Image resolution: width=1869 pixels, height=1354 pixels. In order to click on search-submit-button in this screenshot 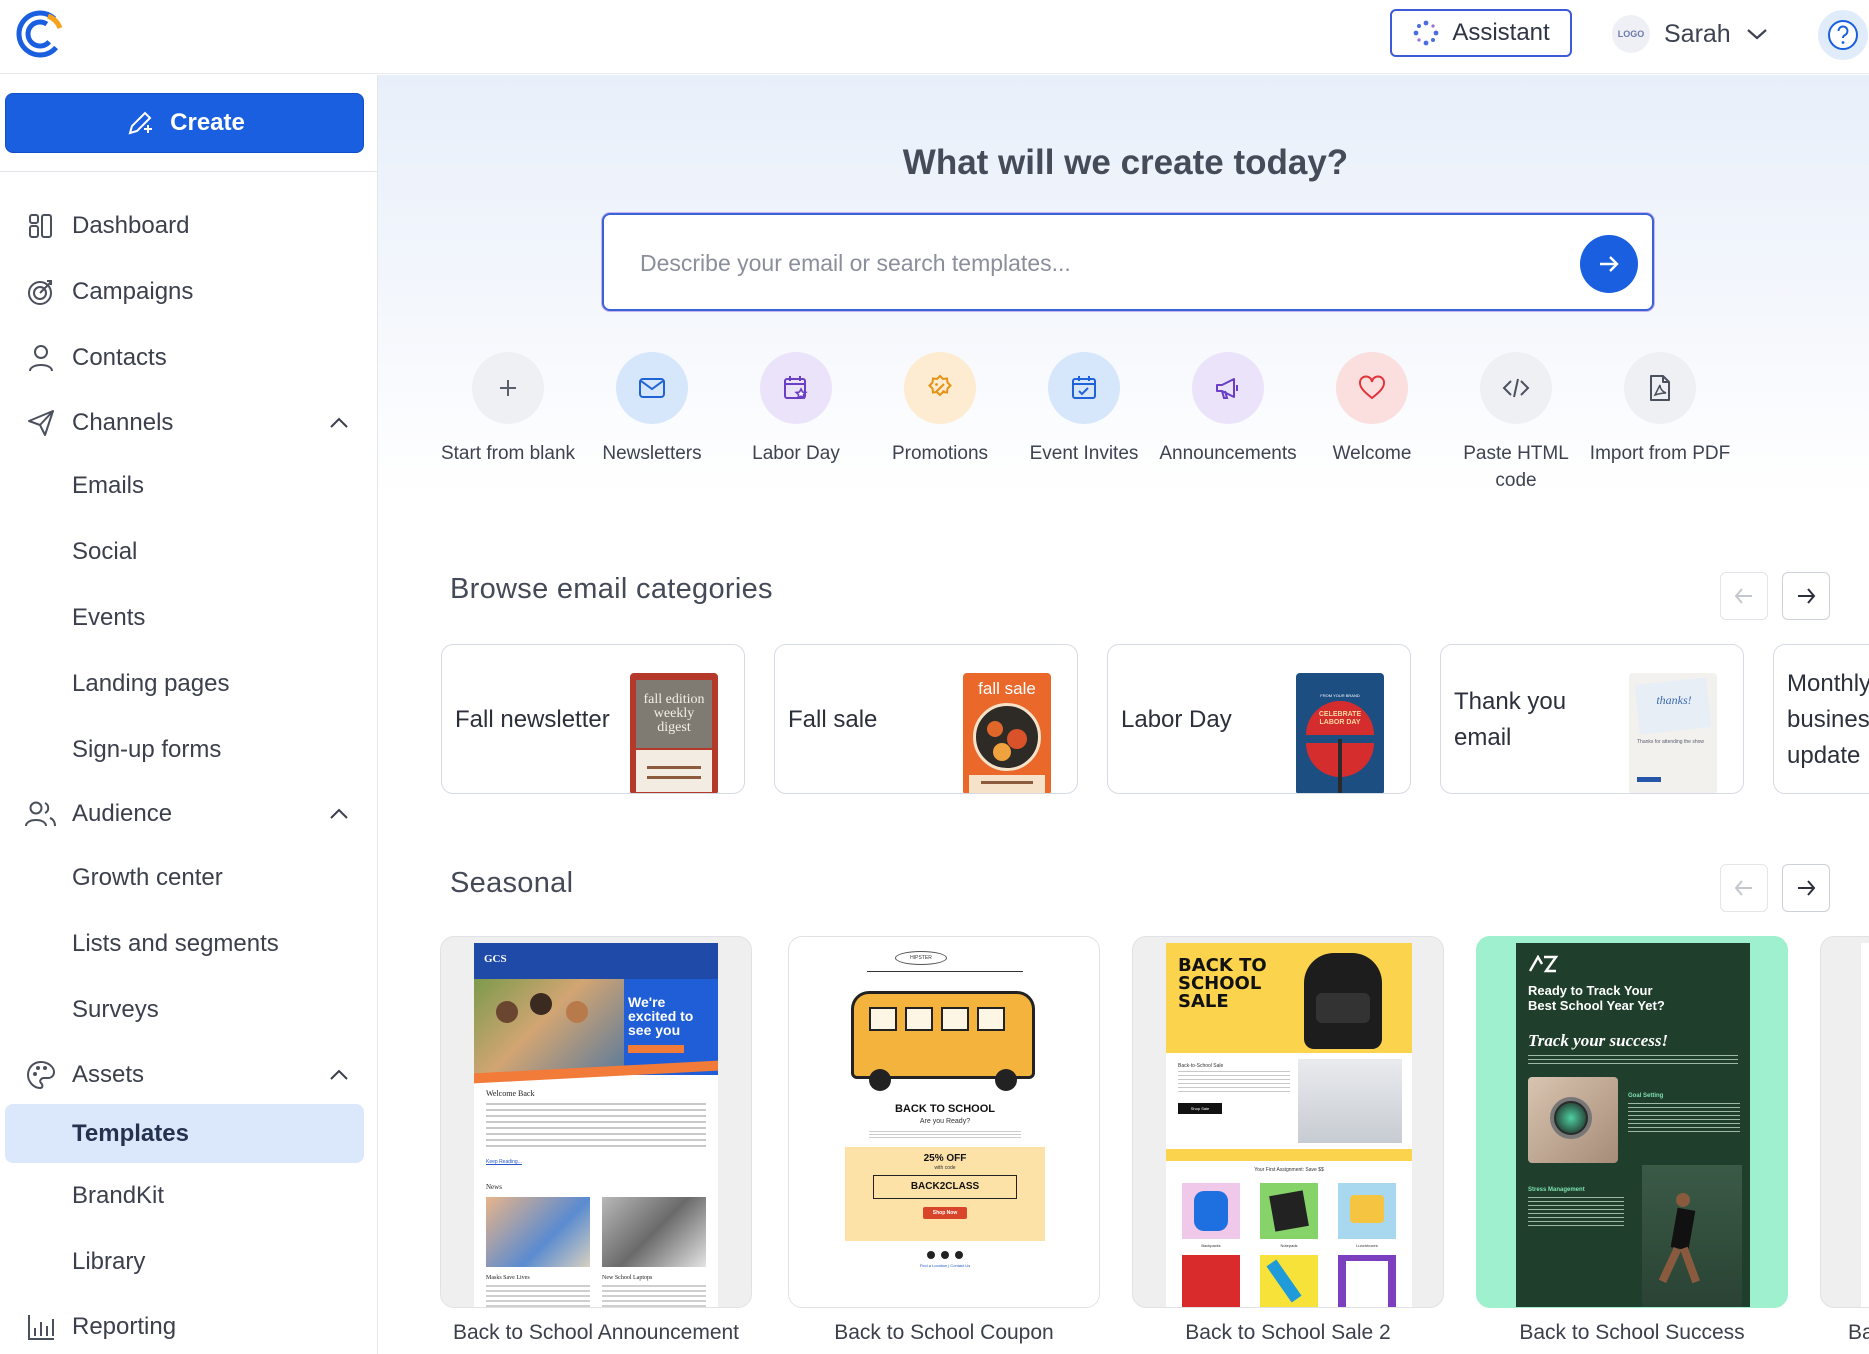, I will do `click(1609, 264)`.